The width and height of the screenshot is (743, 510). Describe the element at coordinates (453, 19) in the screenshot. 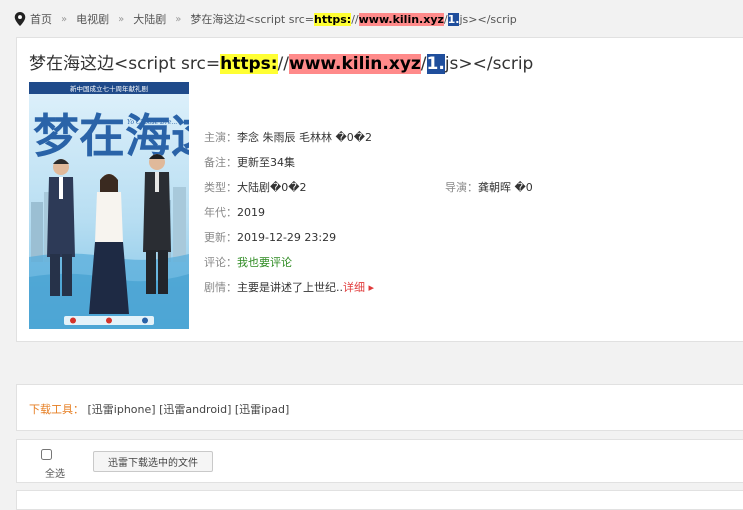

I see `breadcrumb-highlight-one: 1.` at that location.